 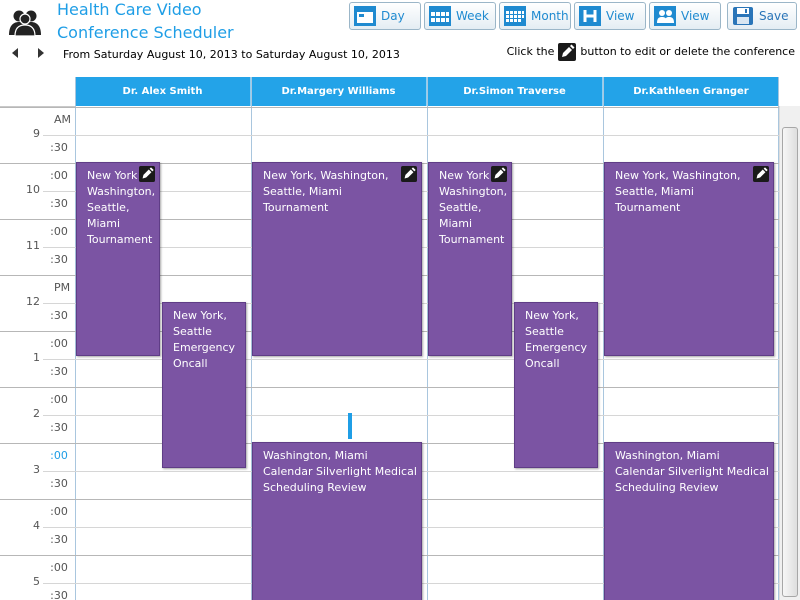 I want to click on month-view-label: Month, so click(x=550, y=16).